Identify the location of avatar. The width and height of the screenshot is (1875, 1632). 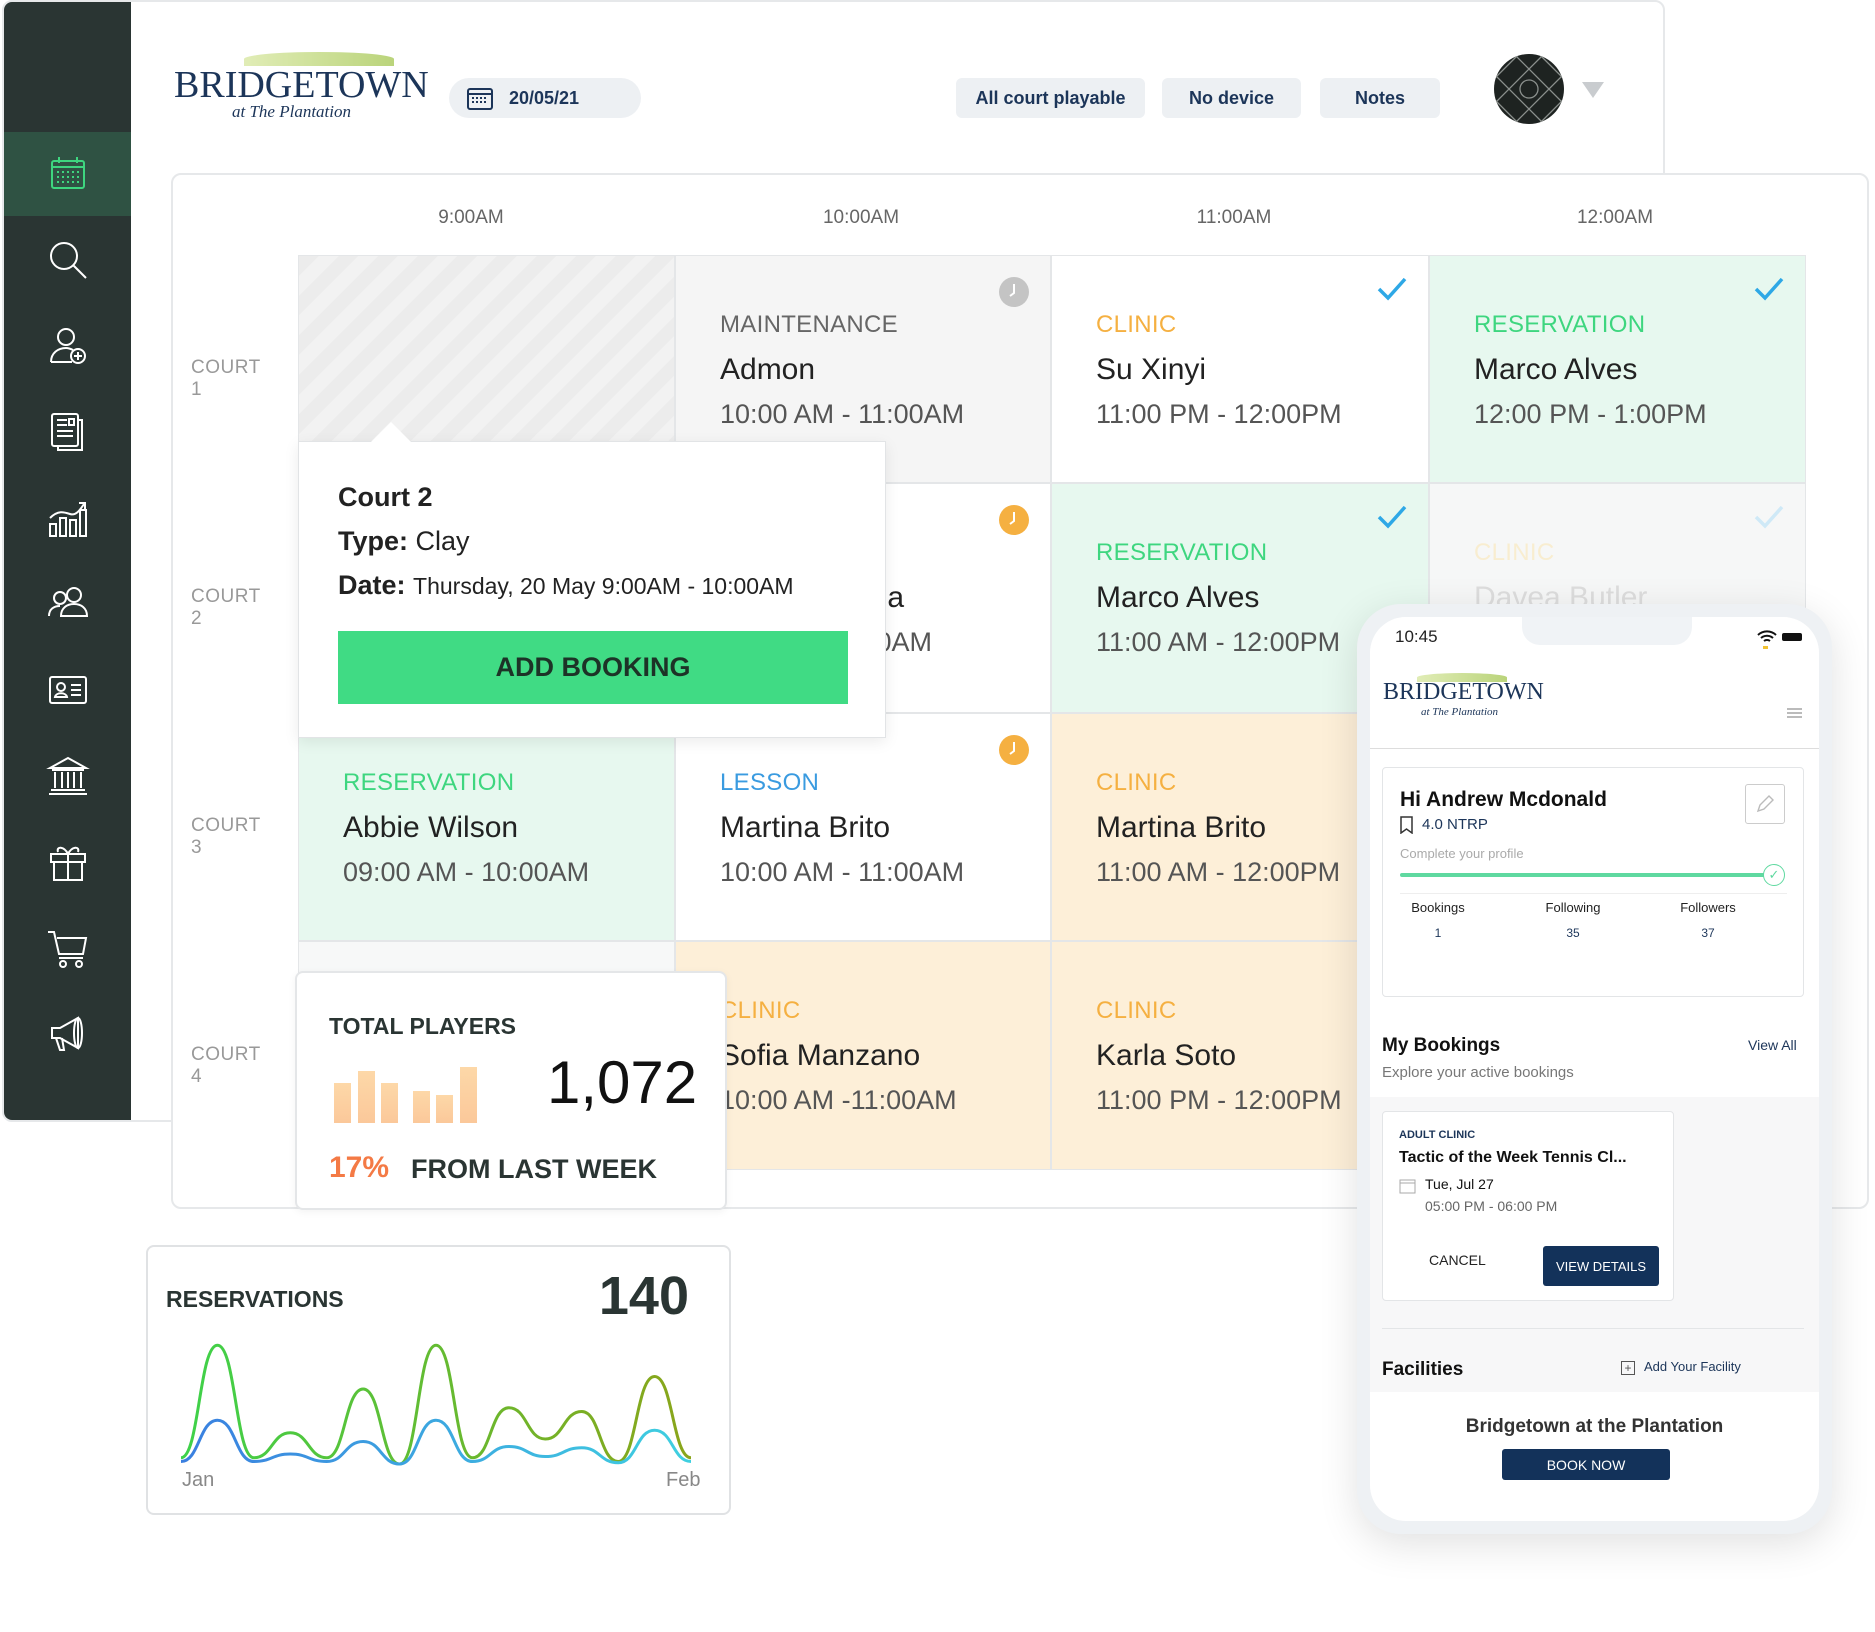
(1529, 89).